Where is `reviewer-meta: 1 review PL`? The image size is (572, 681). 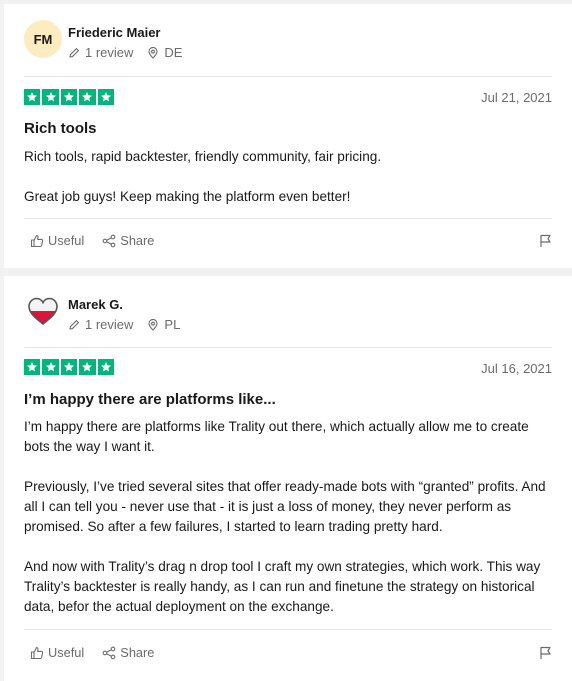
reviewer-meta: 1 review PL is located at coordinates (124, 324).